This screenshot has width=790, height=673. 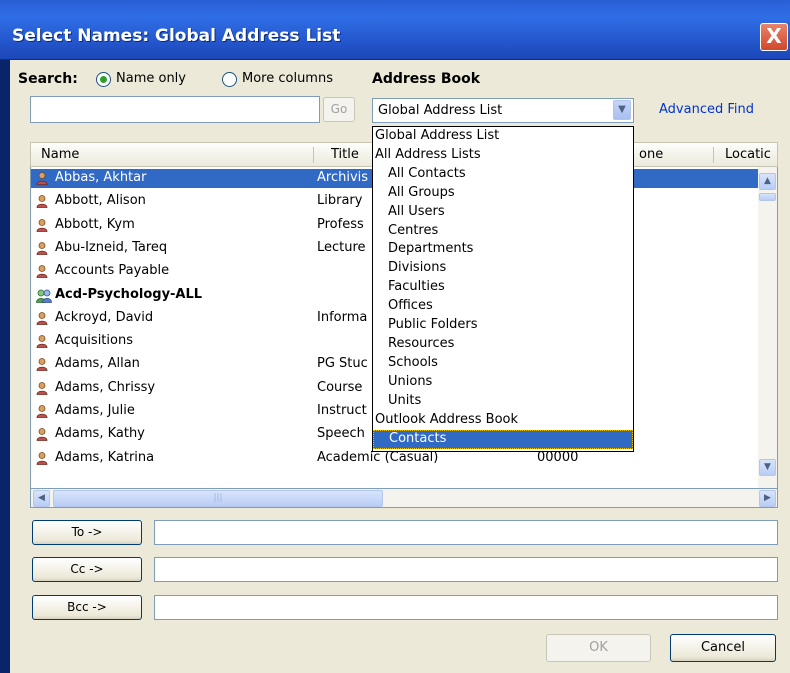 What do you see at coordinates (345, 154) in the screenshot?
I see `column-title: Title` at bounding box center [345, 154].